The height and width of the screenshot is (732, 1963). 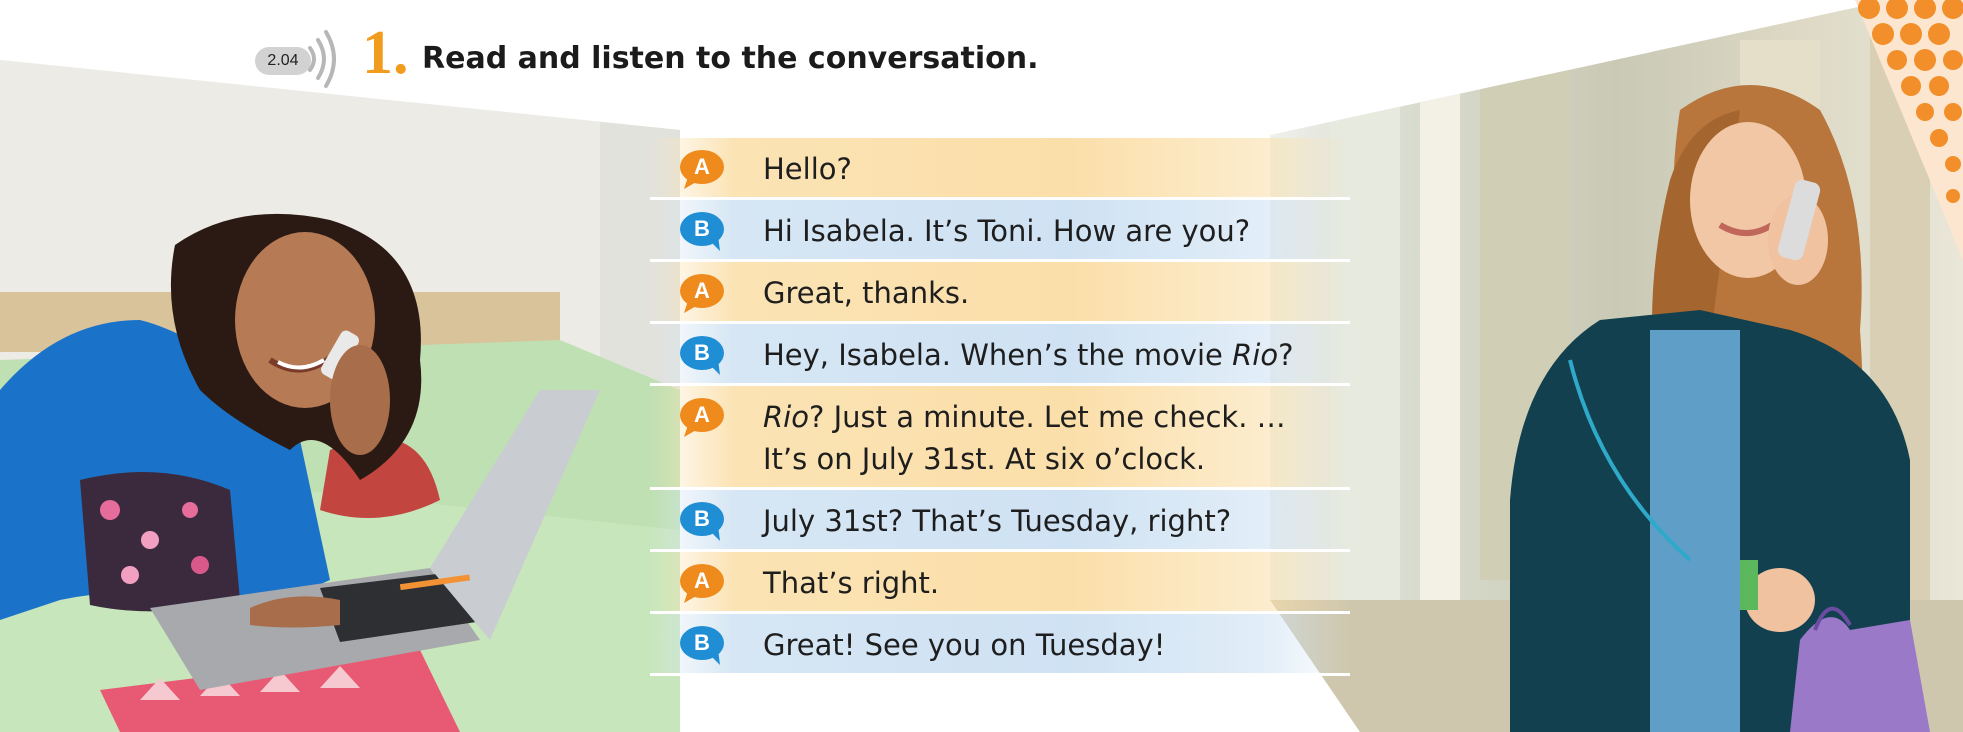 I want to click on dialogue-text: Hi Isabela. It’s Toni. How are you?, so click(x=1046, y=231).